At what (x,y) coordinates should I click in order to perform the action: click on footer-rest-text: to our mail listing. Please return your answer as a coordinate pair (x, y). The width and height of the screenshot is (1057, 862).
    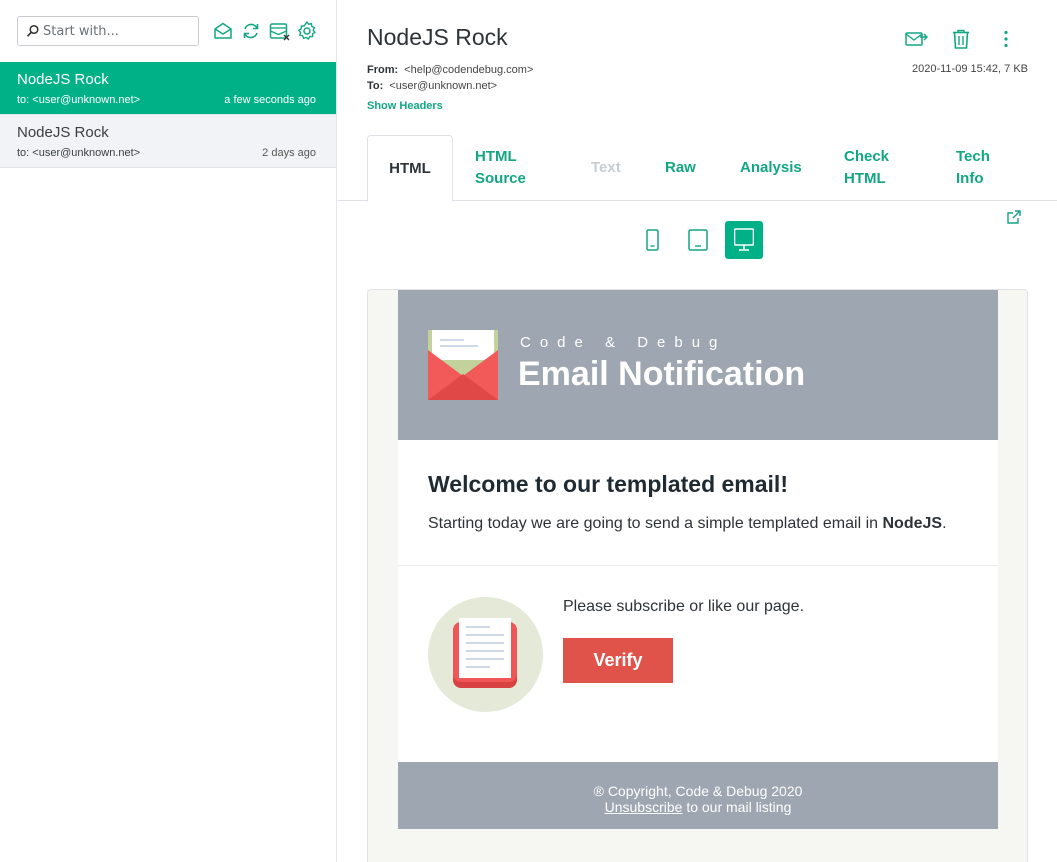
    Looking at the image, I should click on (737, 807).